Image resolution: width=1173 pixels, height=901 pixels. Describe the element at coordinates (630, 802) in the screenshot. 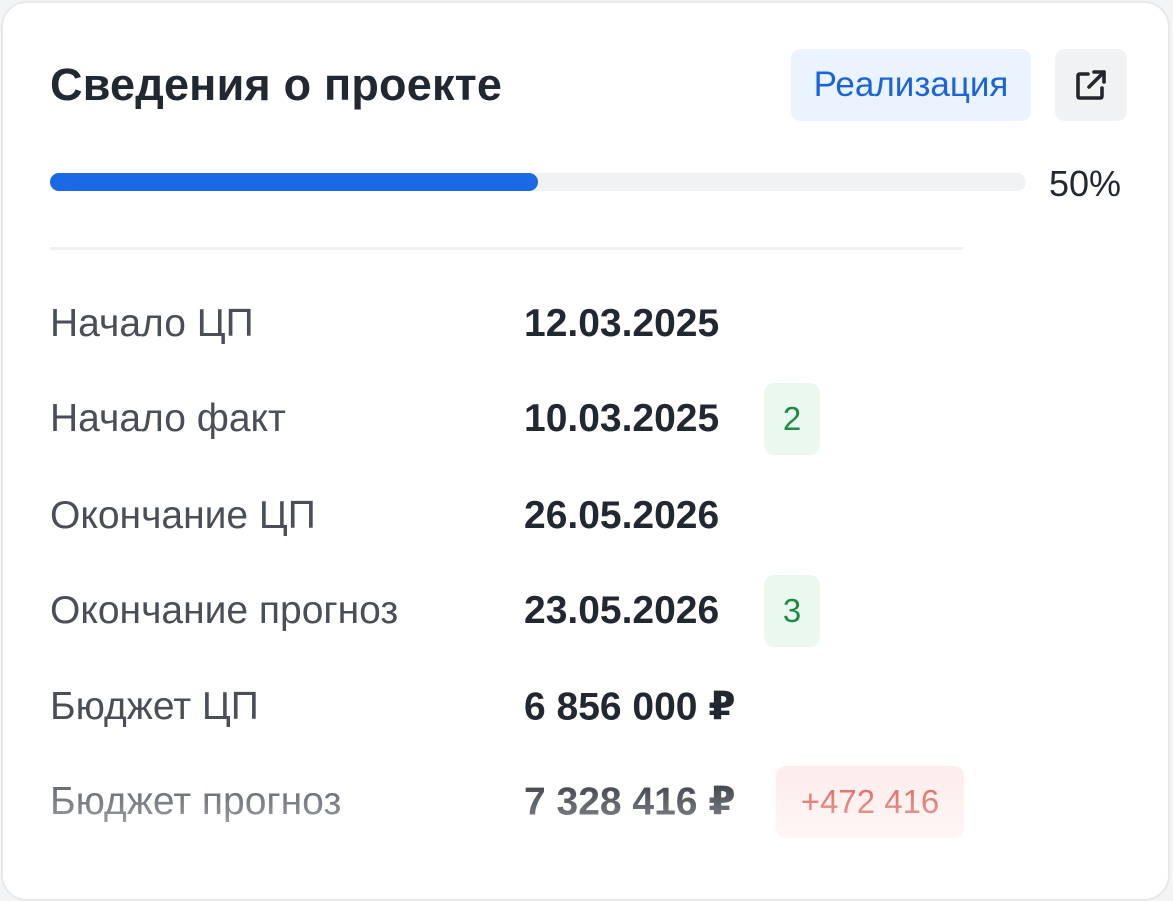

I see `row-value: 7 328 416 ₽` at that location.